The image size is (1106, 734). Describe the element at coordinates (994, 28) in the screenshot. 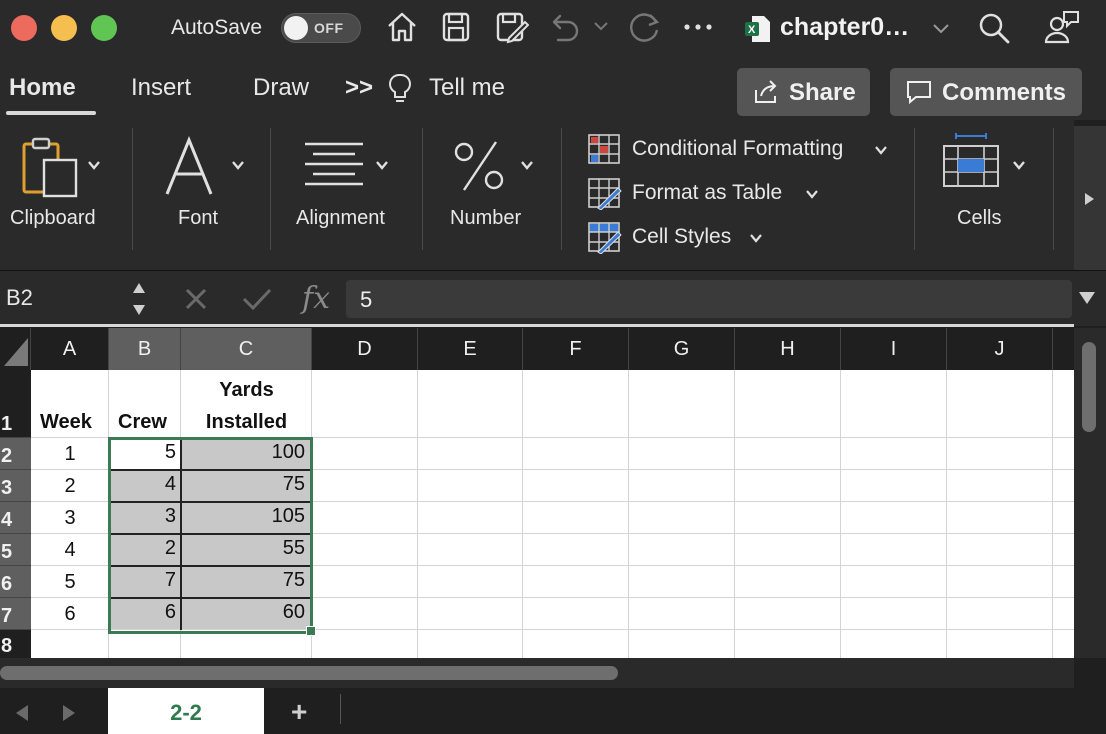

I see `search-icon` at that location.